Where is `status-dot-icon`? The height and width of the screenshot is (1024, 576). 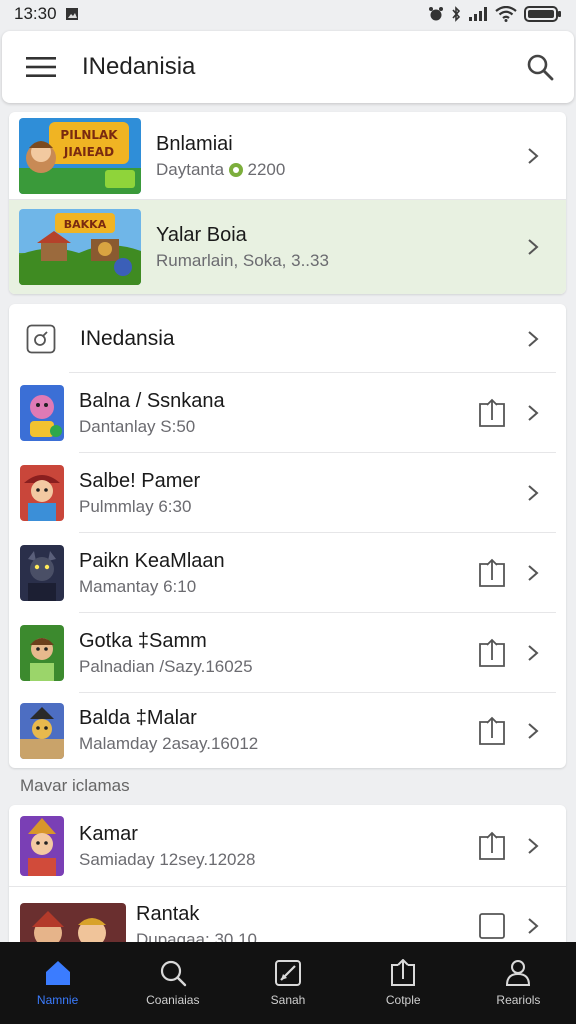 status-dot-icon is located at coordinates (235, 169).